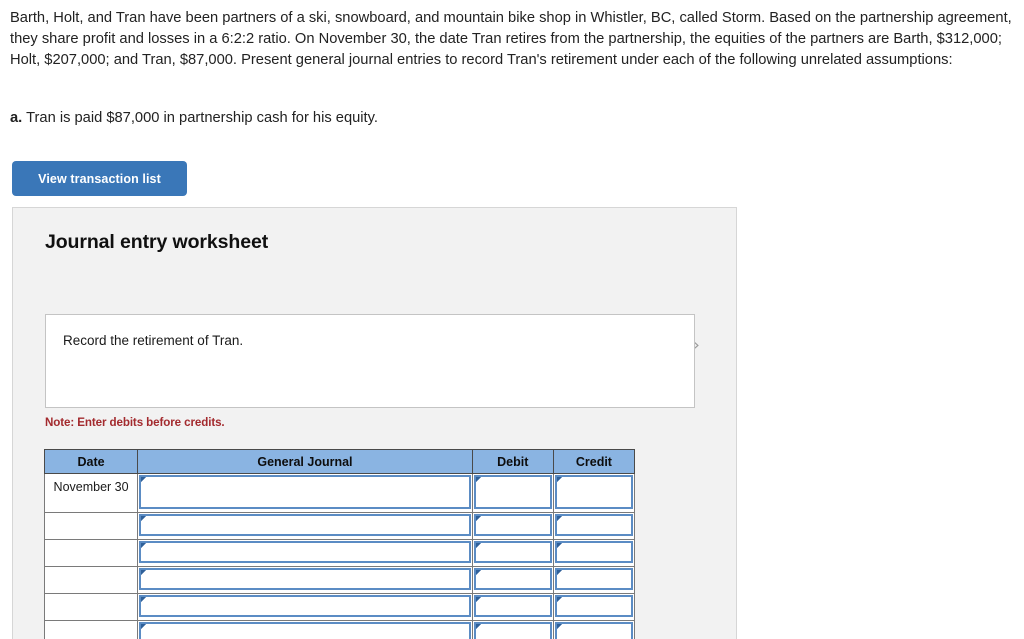 The image size is (1024, 639). Describe the element at coordinates (594, 461) in the screenshot. I see `column-header-credit: Credit` at that location.